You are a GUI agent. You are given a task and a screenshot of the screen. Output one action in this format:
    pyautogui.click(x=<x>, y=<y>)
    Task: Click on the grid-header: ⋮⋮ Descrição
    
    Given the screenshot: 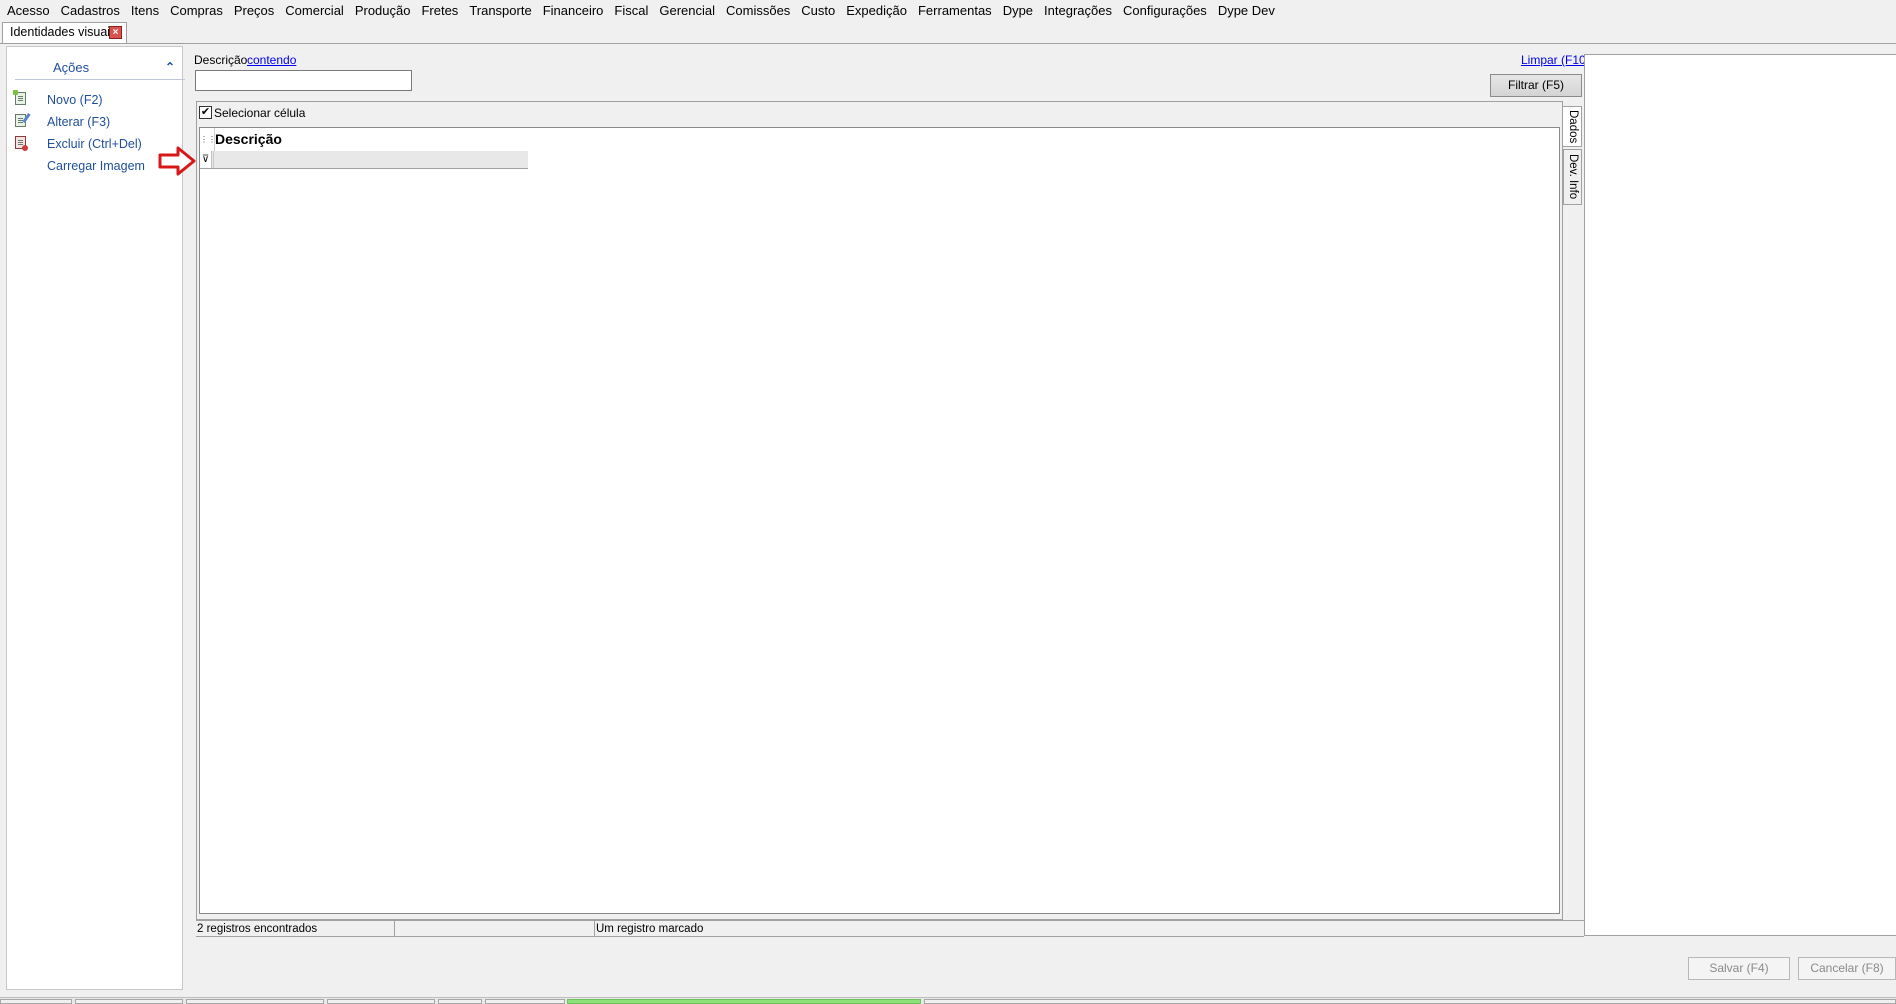 What is the action you would take?
    pyautogui.click(x=364, y=140)
    